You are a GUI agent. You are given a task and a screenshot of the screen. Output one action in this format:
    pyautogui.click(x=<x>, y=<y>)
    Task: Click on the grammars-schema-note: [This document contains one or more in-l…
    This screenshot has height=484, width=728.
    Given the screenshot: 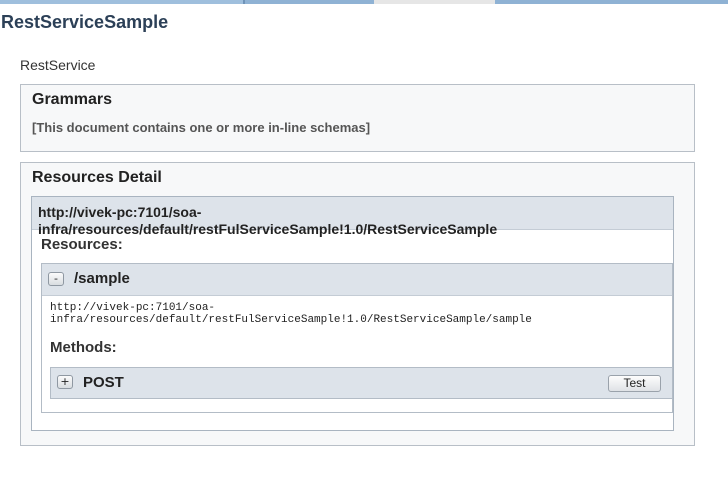 What is the action you would take?
    pyautogui.click(x=201, y=127)
    